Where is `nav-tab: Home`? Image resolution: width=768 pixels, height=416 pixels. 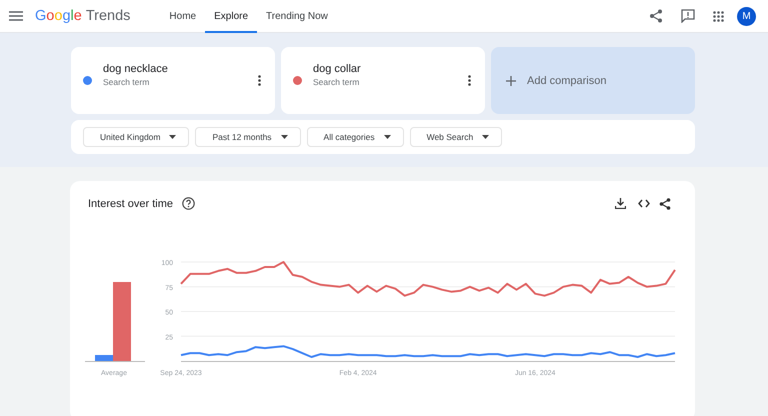 nav-tab: Home is located at coordinates (183, 17).